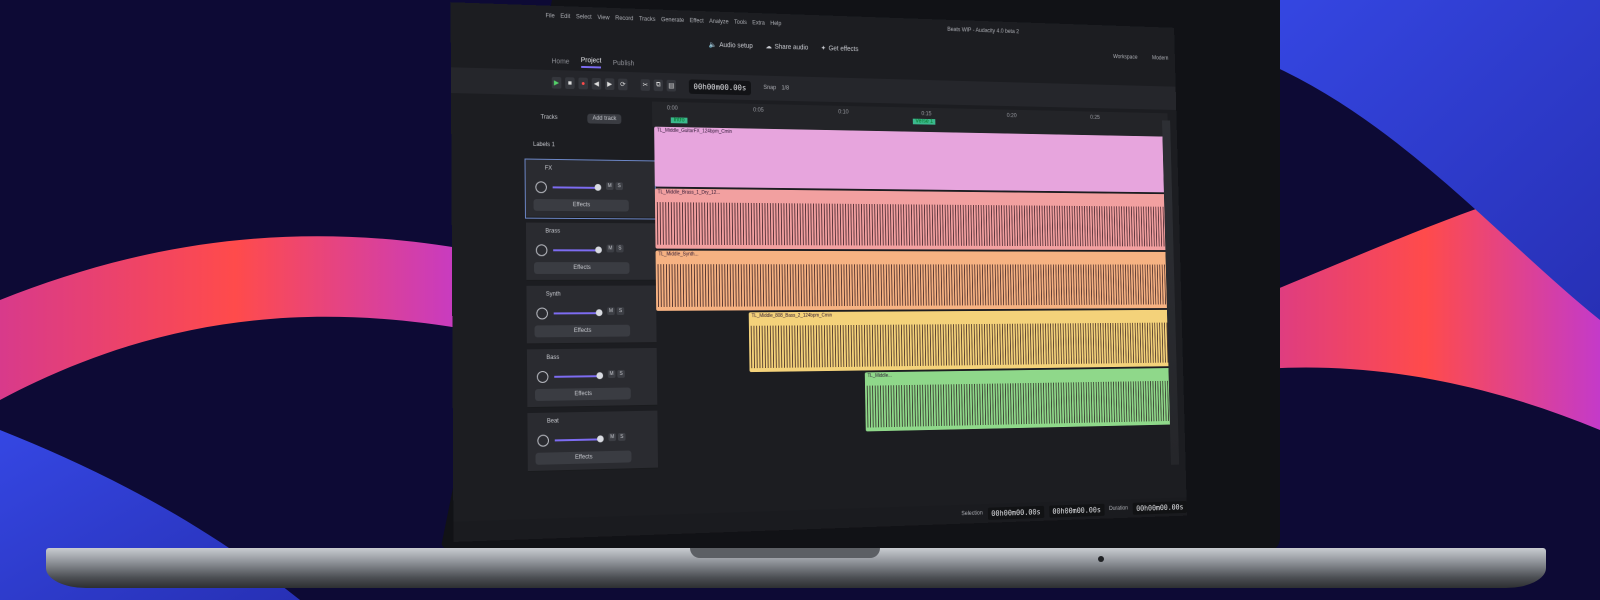  Describe the element at coordinates (736, 45) in the screenshot. I see `audio-setup-label: Audio setup` at that location.